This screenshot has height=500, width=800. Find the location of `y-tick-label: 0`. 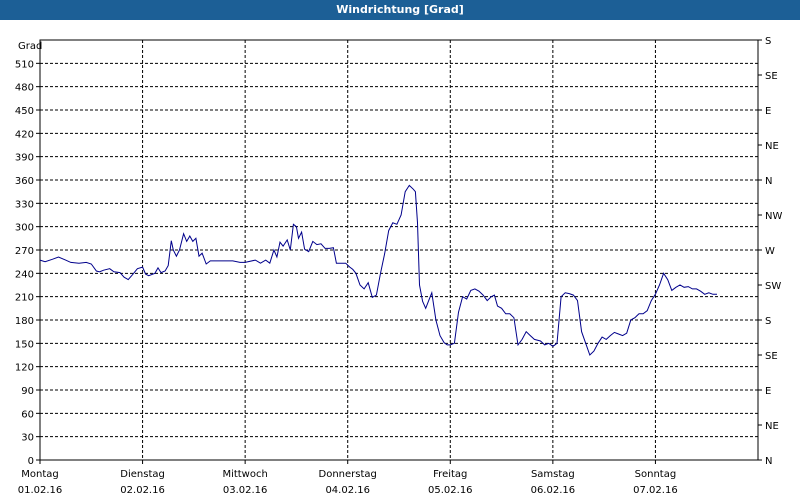

y-tick-label: 0 is located at coordinates (31, 461).